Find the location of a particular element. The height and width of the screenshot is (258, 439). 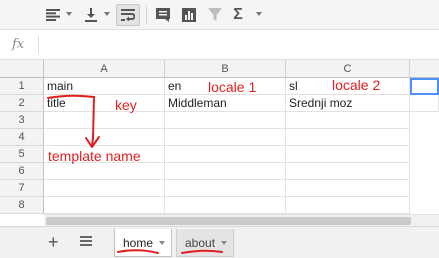

row-header-4: 4 is located at coordinates (22, 137).